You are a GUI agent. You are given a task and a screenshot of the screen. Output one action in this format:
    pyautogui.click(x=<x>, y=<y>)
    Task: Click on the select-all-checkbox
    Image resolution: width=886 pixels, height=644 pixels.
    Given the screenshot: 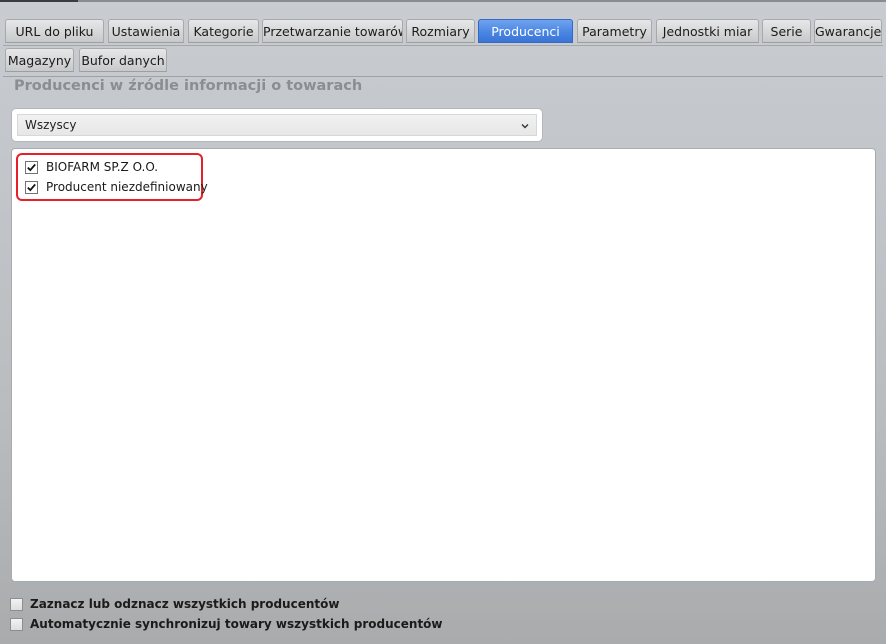 What is the action you would take?
    pyautogui.click(x=16, y=604)
    